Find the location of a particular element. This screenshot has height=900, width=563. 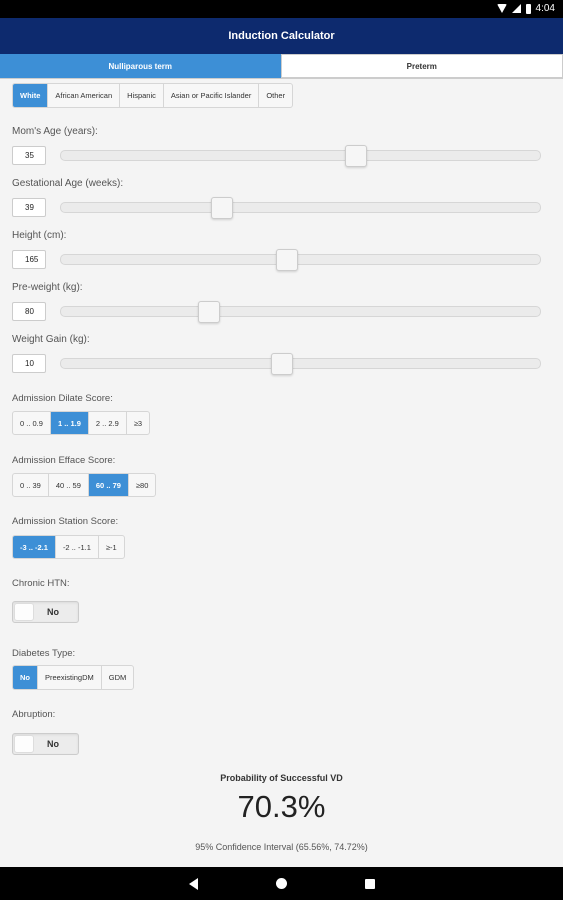

race-option-asian-pacific-islander: Asian or Pacific Islander is located at coordinates (212, 95).